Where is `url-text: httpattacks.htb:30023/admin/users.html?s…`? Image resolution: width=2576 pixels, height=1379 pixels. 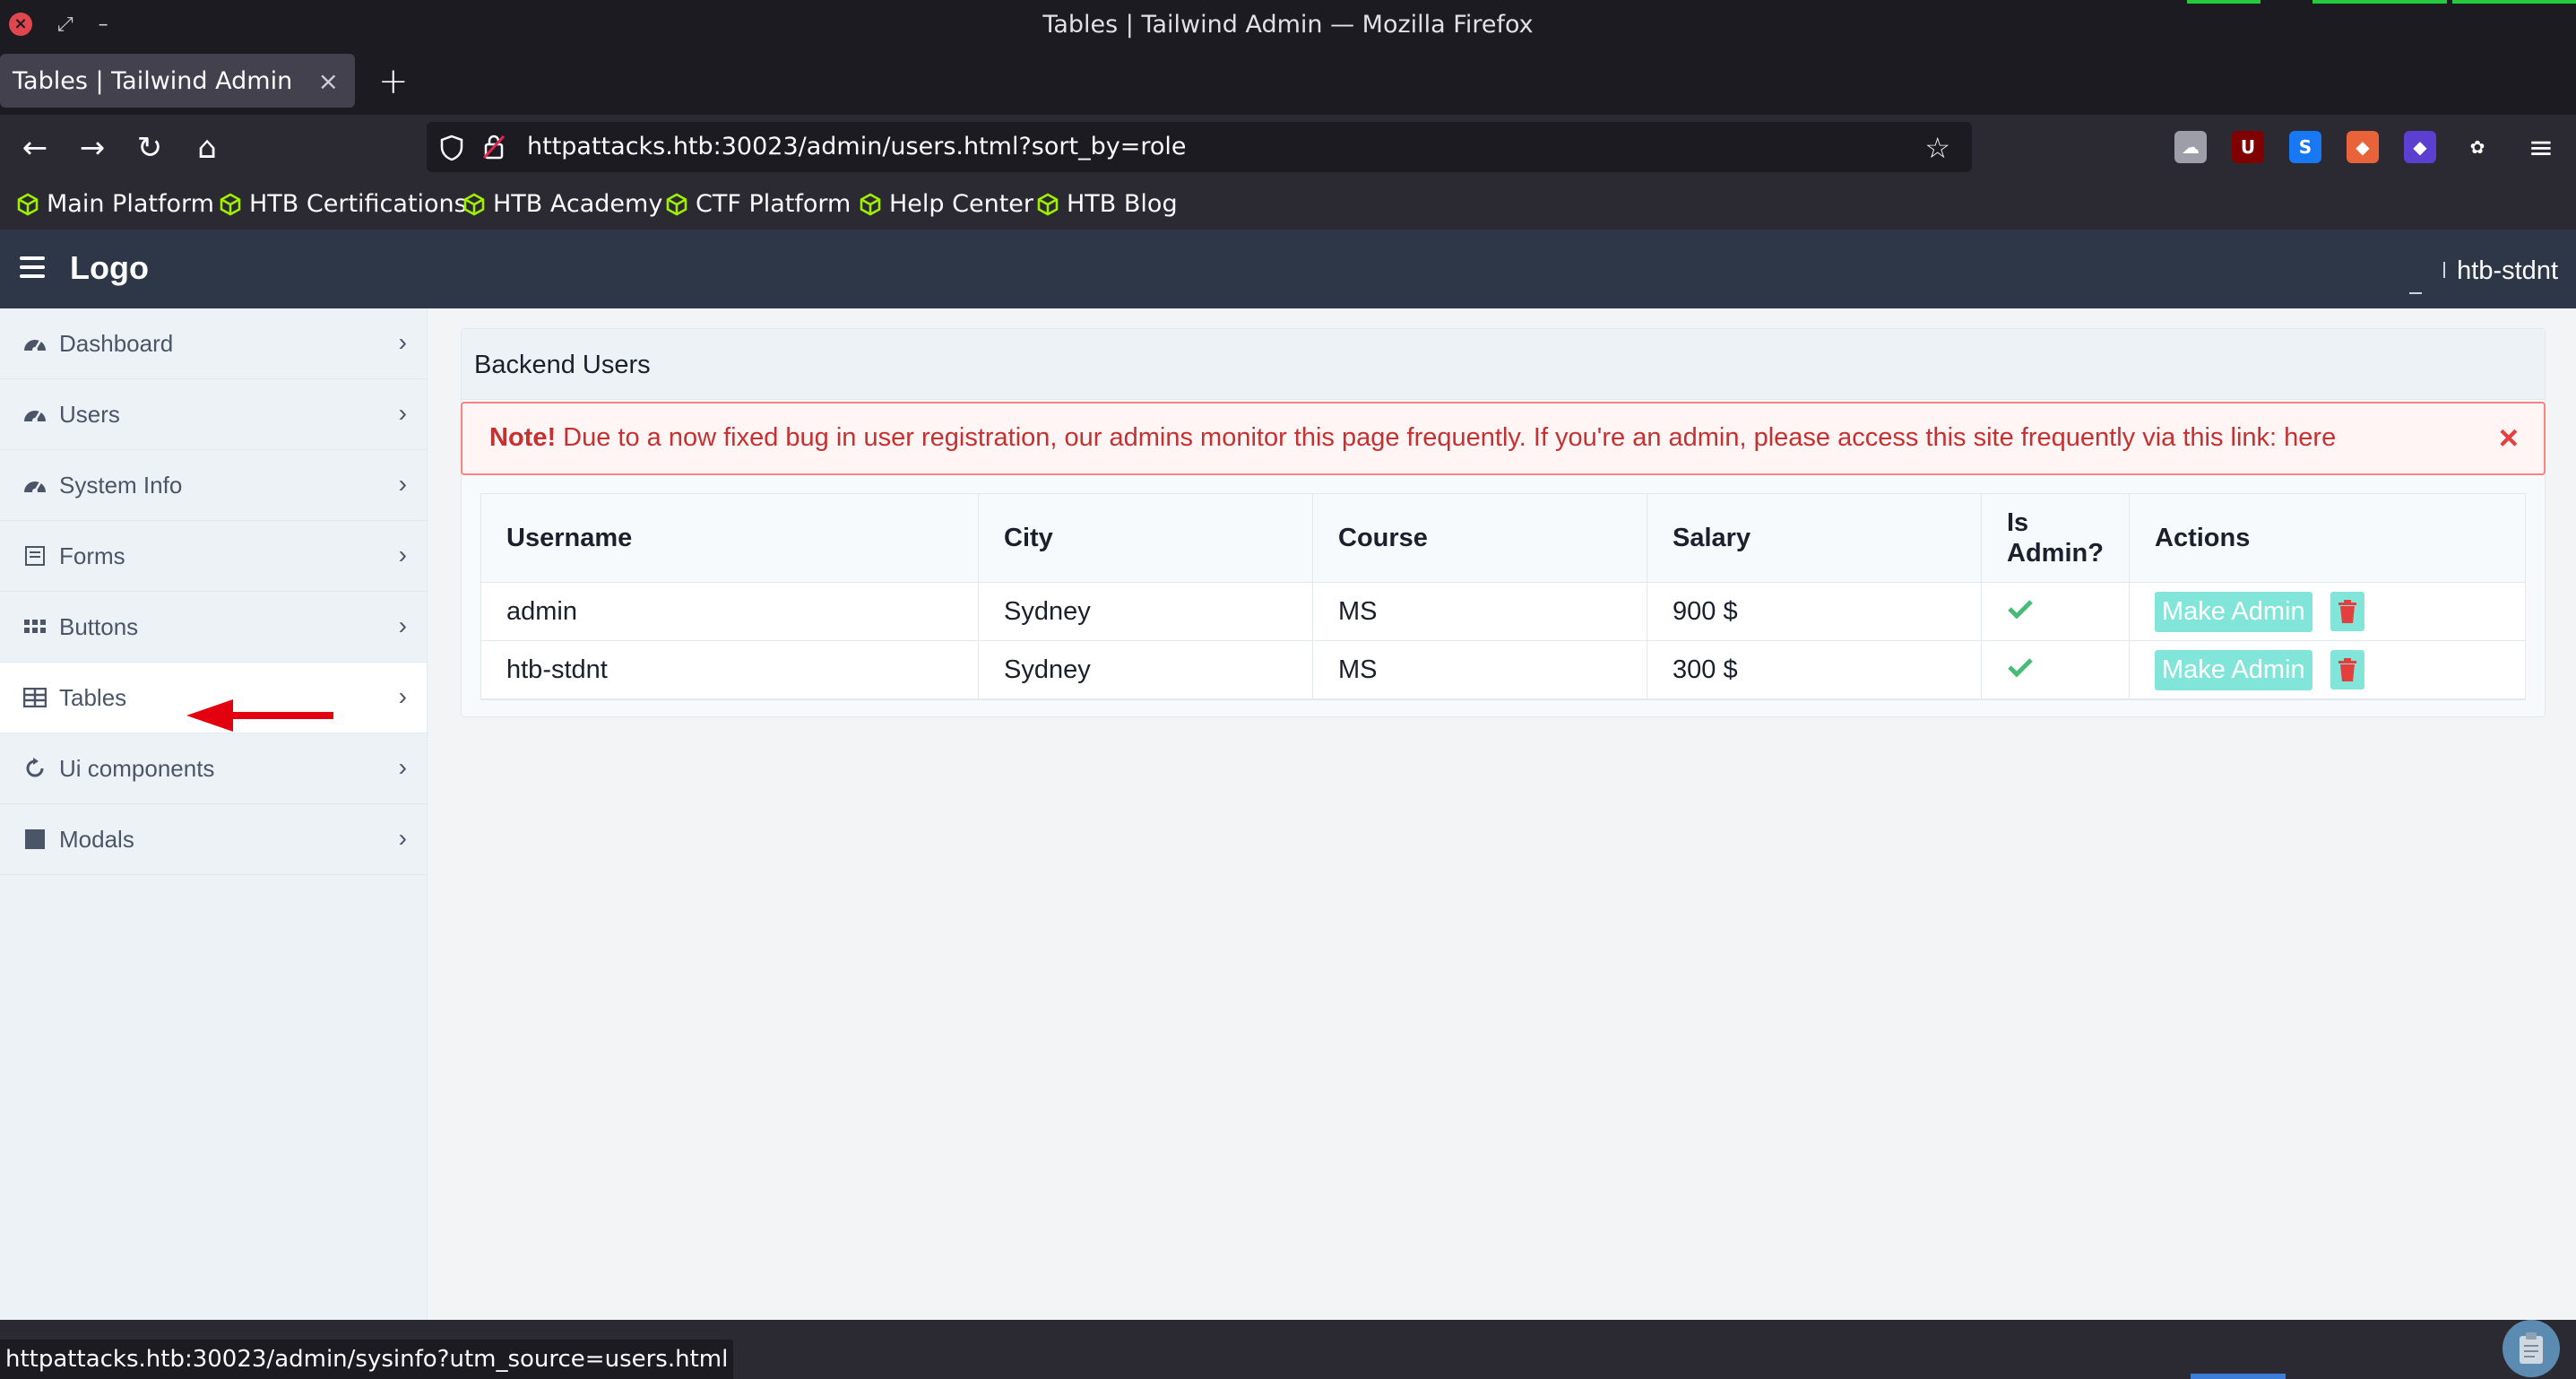
url-text: httpattacks.htb:30023/admin/users.html?s… is located at coordinates (856, 147).